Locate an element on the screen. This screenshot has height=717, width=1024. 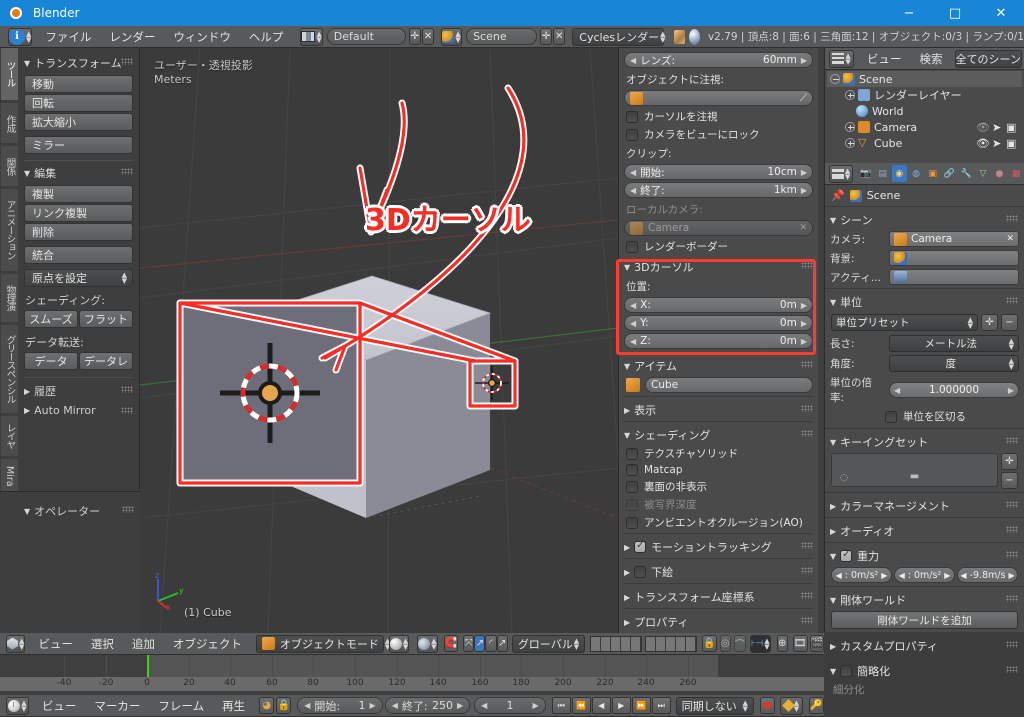
gravity-x-field: ◀ : 0m/s² ▶ is located at coordinates (861, 575).